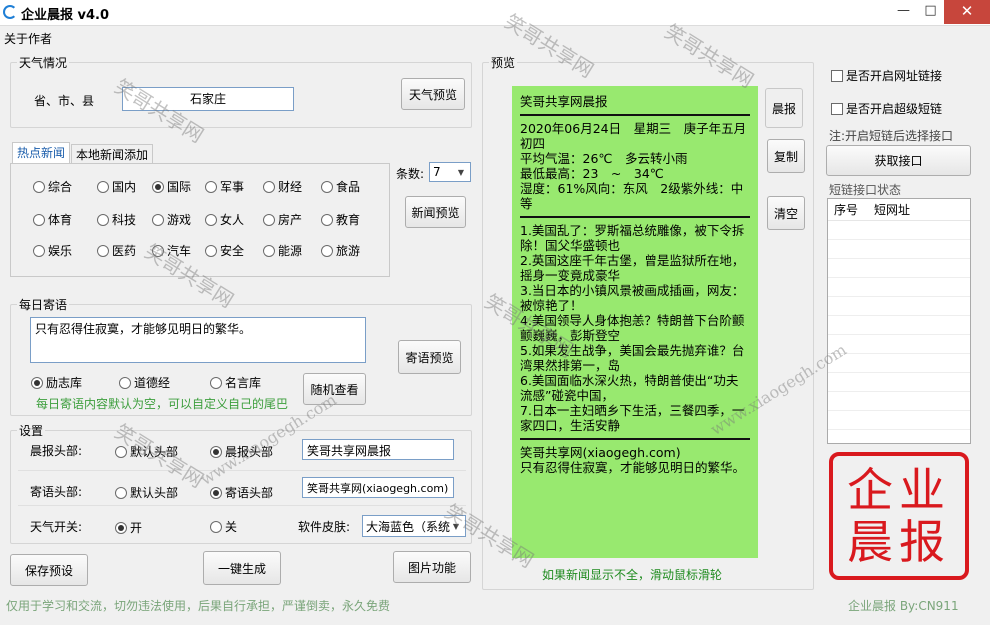 The width and height of the screenshot is (990, 625). I want to click on enable-short-checkbox: 是否开启超级短链, so click(886, 108).